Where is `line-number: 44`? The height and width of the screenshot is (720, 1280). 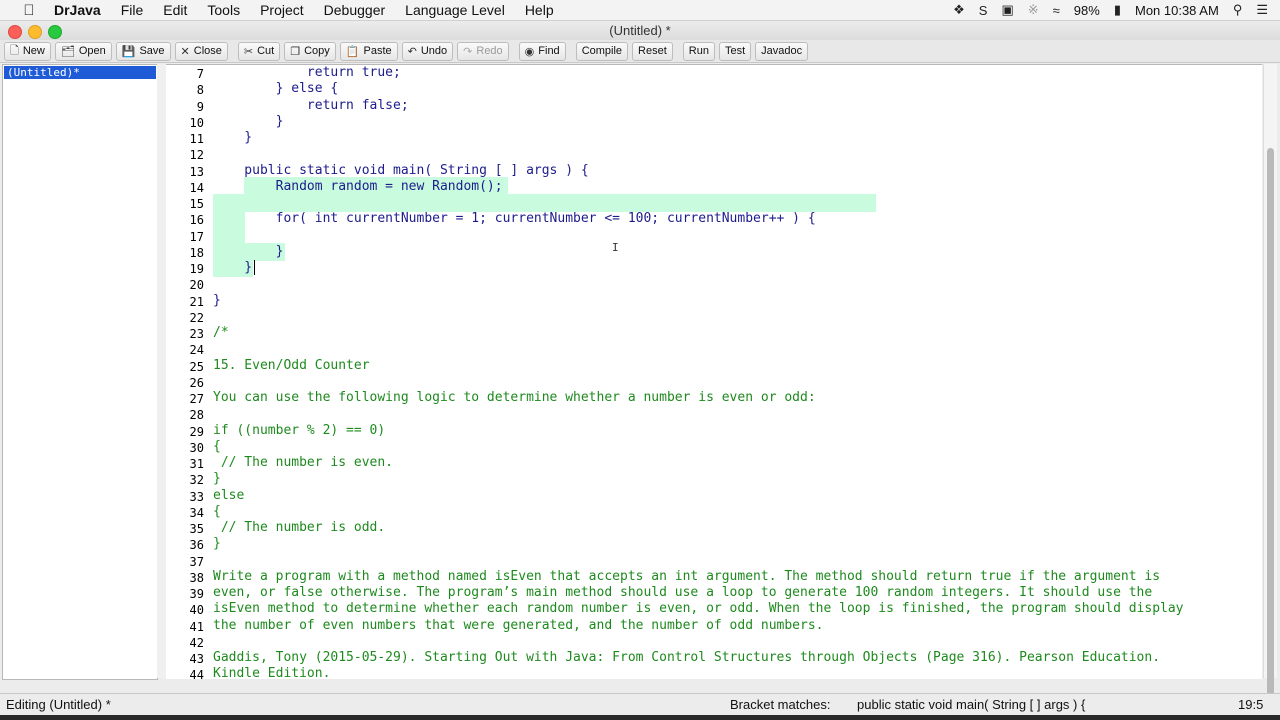 line-number: 44 is located at coordinates (196, 673).